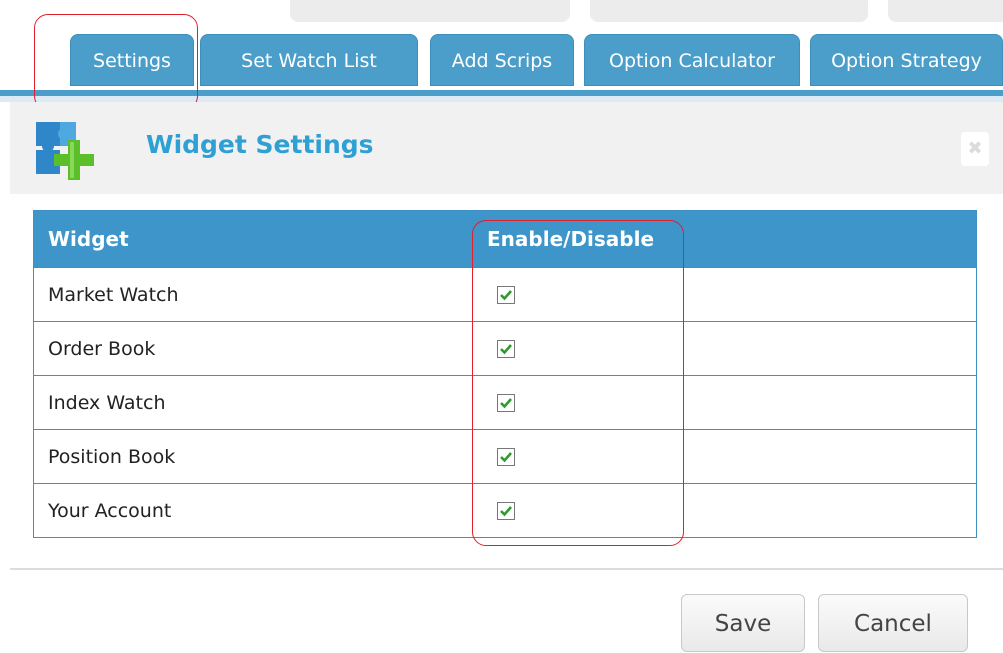 The height and width of the screenshot is (653, 1003). Describe the element at coordinates (260, 144) in the screenshot. I see `dialog-title: Widget Settings` at that location.